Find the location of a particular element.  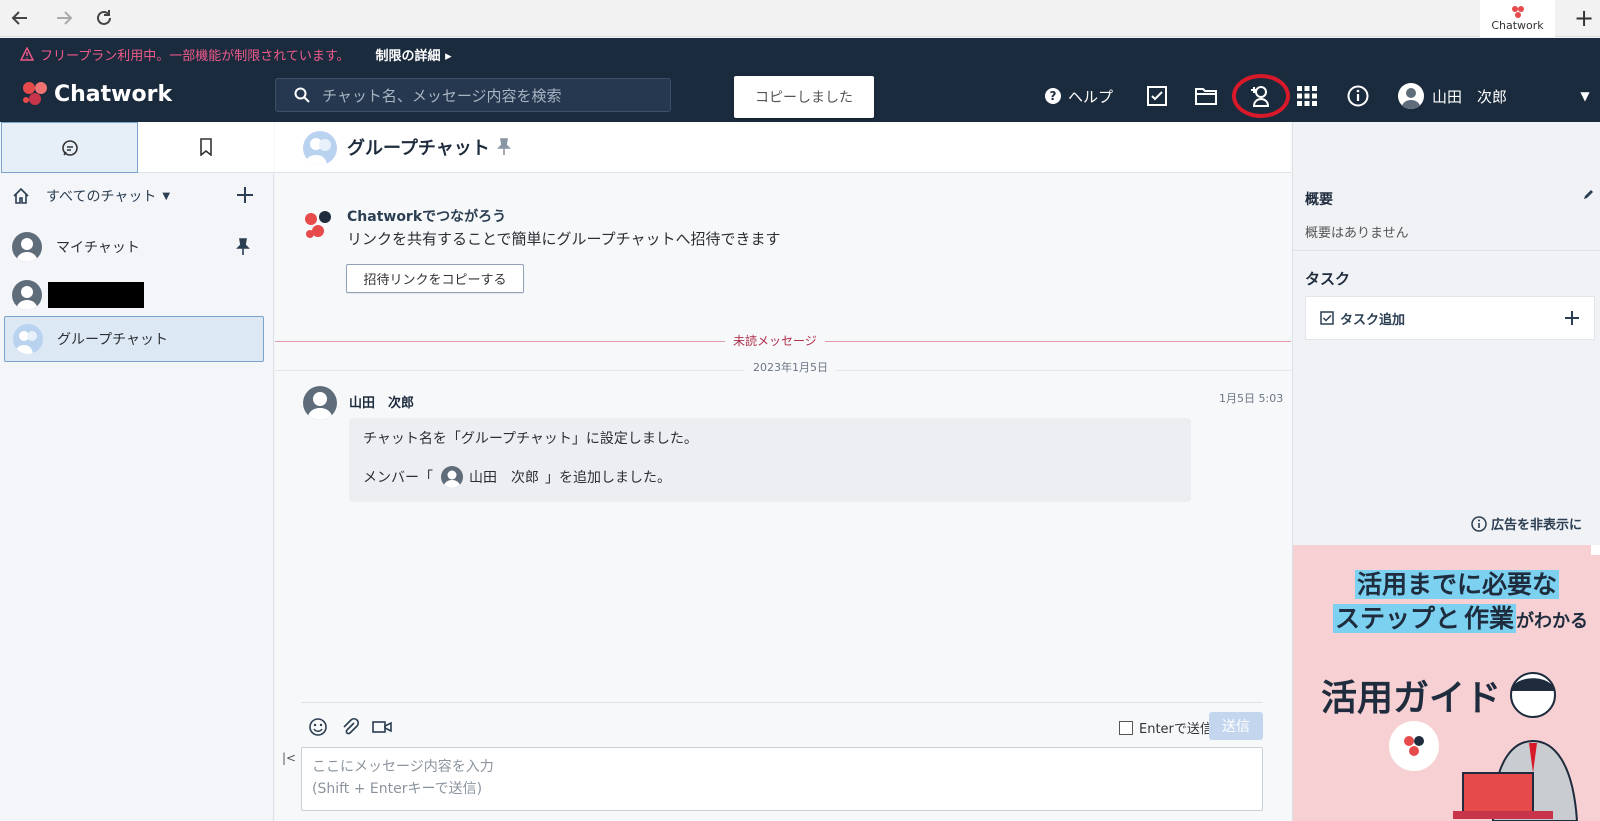

plan-banner: フリープラン利用中。一部機能が制限されています。 制限の詳細 ▸ is located at coordinates (800, 54).